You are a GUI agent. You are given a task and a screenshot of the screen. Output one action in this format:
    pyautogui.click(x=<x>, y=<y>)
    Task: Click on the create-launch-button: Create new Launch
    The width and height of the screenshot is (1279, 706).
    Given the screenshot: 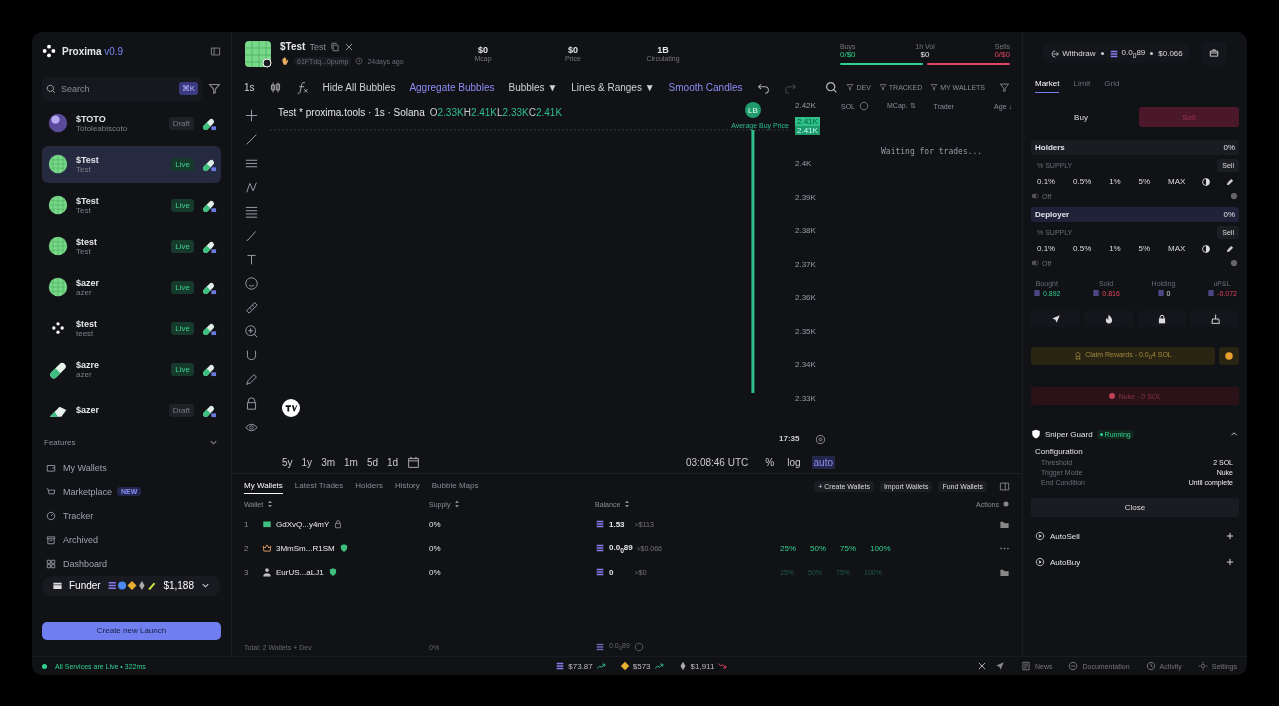 What is the action you would take?
    pyautogui.click(x=131, y=630)
    